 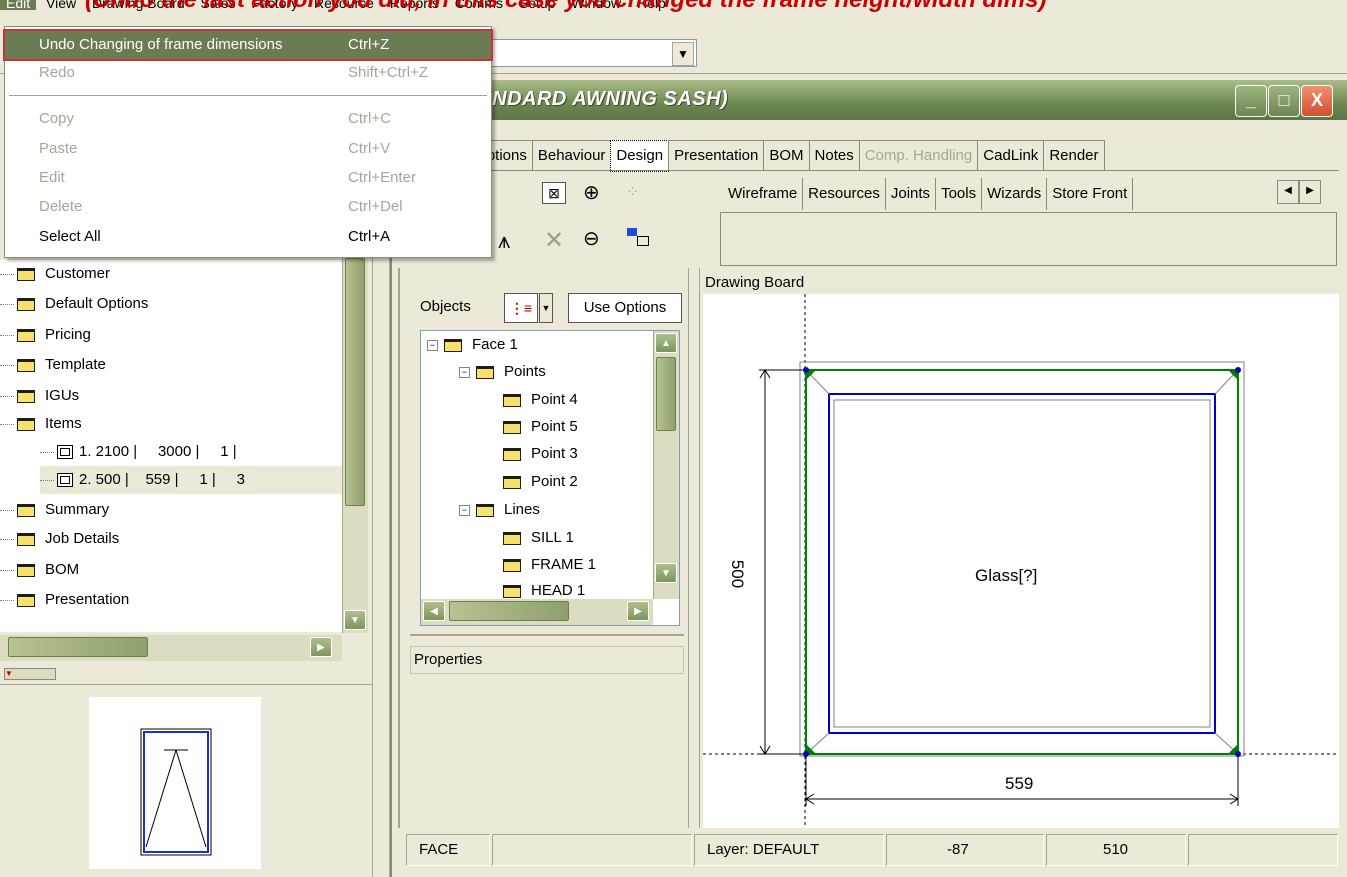 What do you see at coordinates (525, 371) in the screenshot?
I see `tree-node-points: Points` at bounding box center [525, 371].